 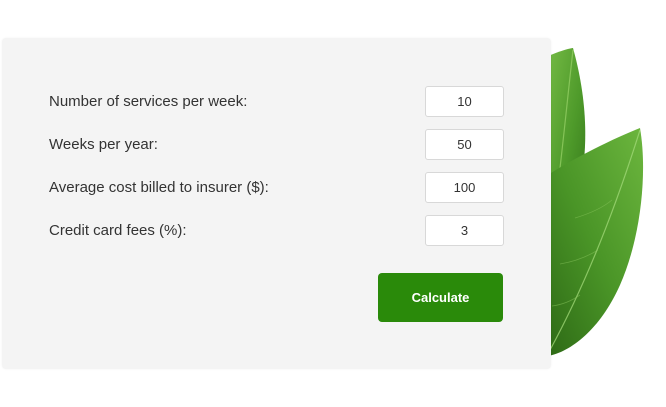 I want to click on services-per-week-label: Number of services per week:, so click(x=148, y=101).